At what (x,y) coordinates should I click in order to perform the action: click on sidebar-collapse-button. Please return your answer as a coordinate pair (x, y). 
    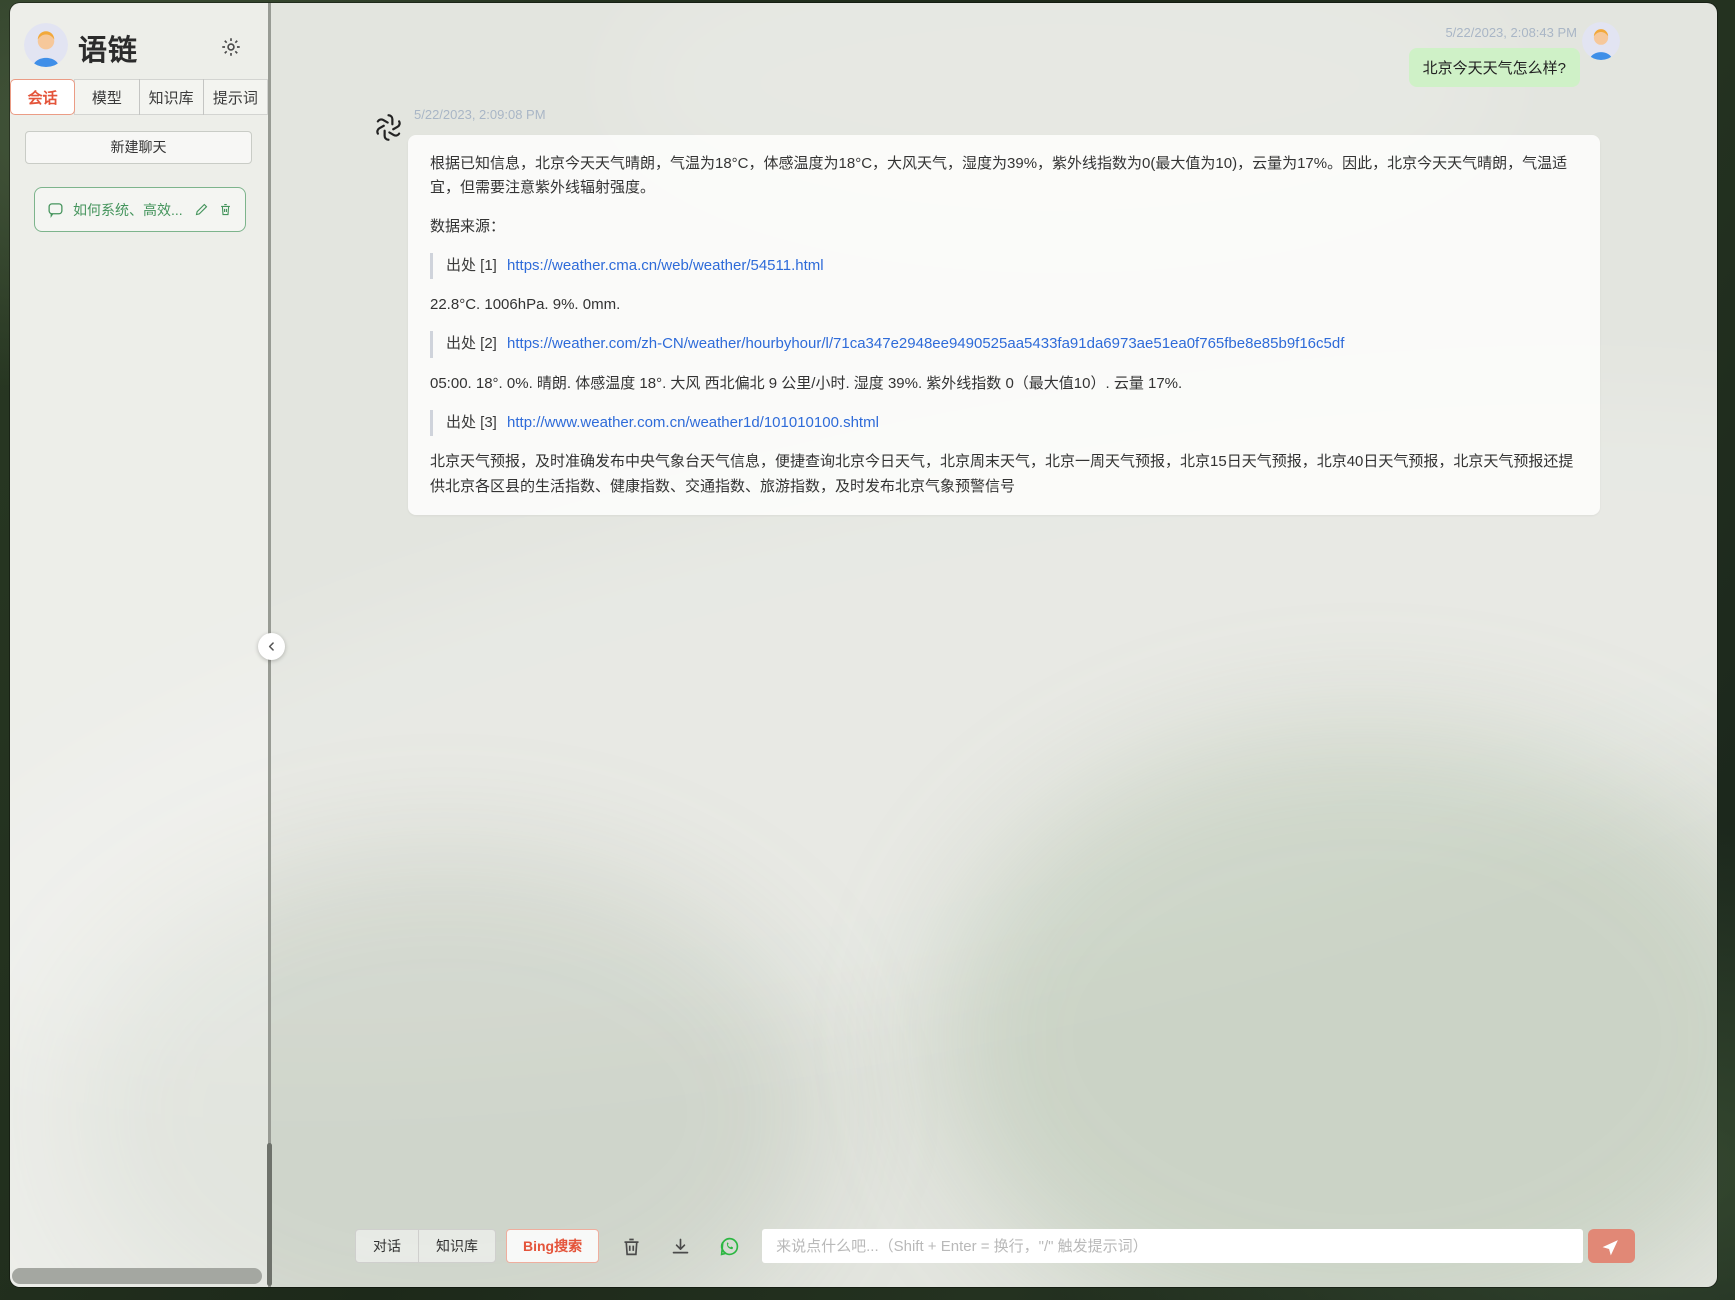
    Looking at the image, I should click on (271, 646).